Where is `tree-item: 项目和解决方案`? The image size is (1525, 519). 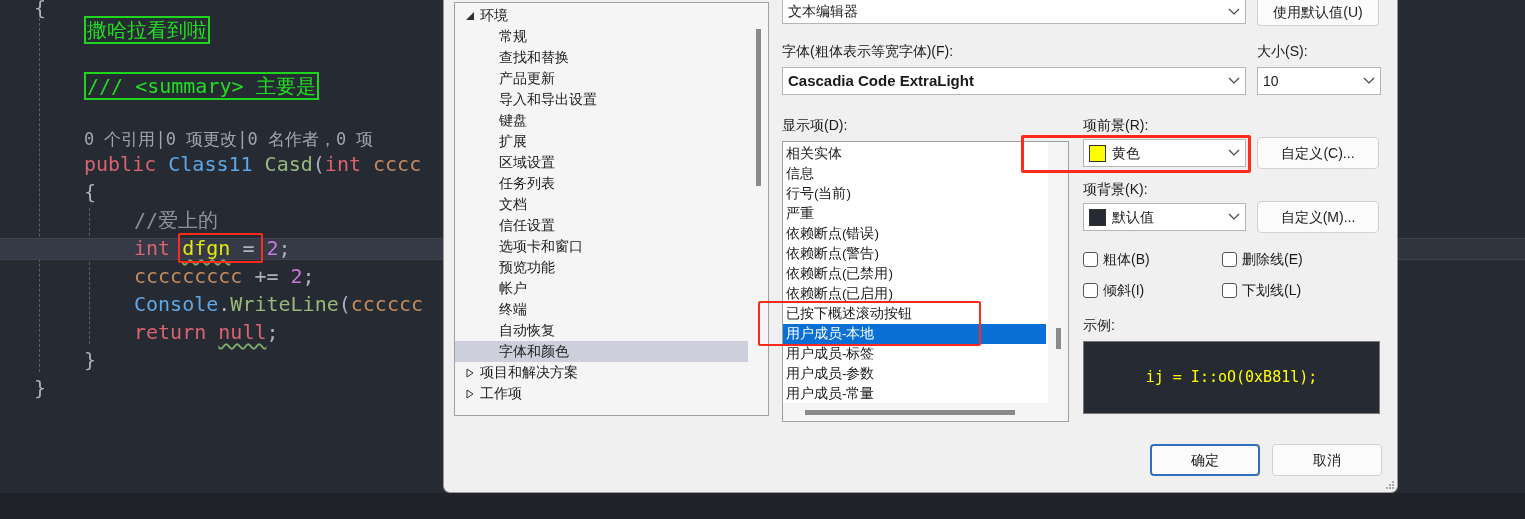 tree-item: 项目和解决方案 is located at coordinates (601, 372).